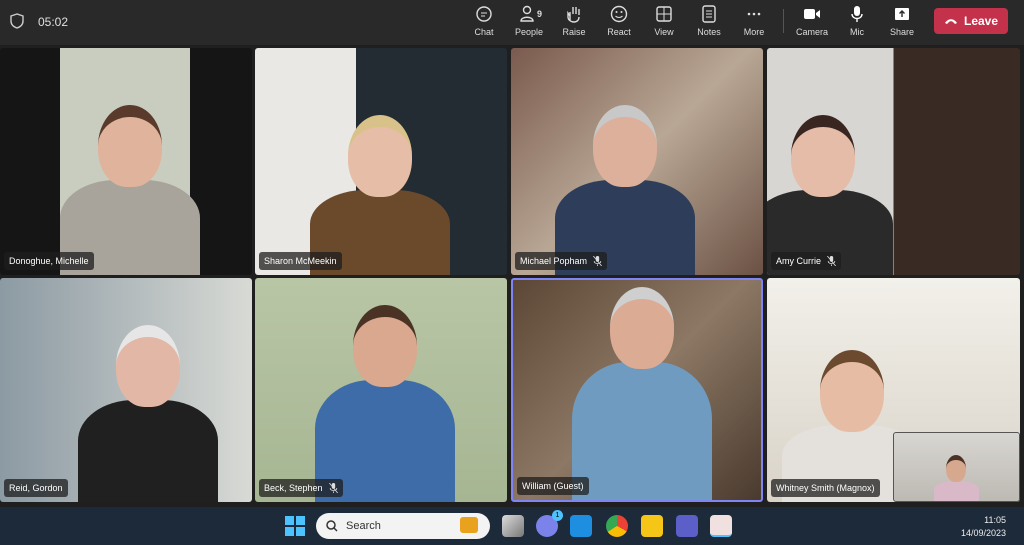  Describe the element at coordinates (53, 22) in the screenshot. I see `meeting-timer: 05:02` at that location.